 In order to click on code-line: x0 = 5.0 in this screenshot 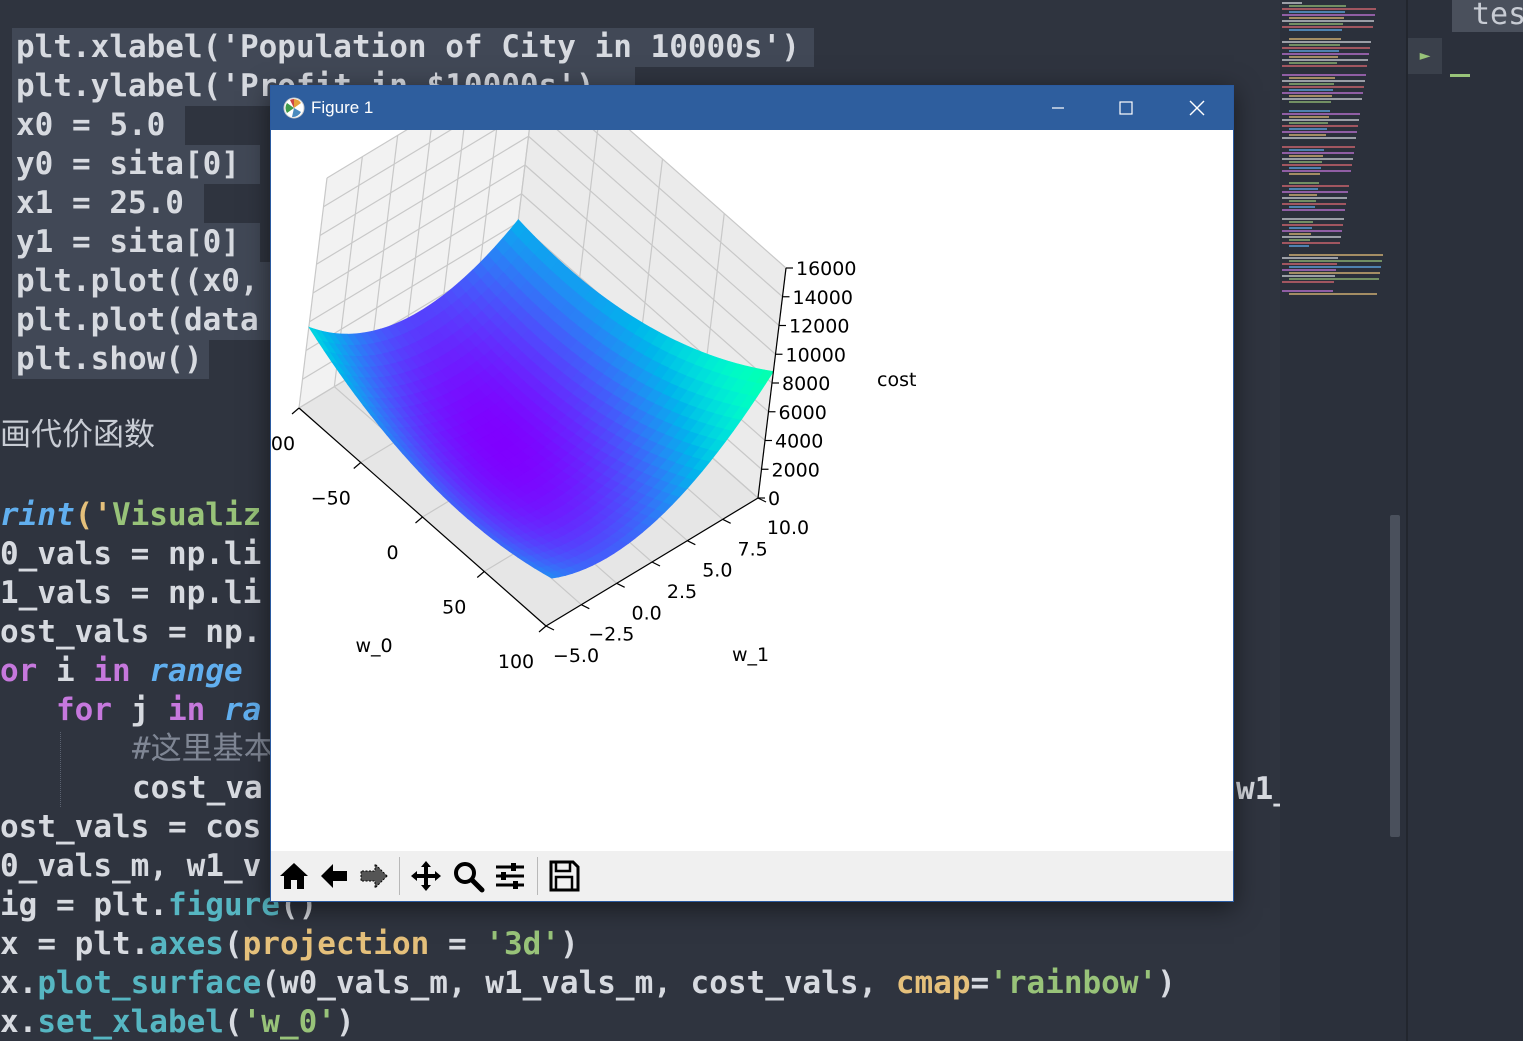, I will do `click(99, 125)`.